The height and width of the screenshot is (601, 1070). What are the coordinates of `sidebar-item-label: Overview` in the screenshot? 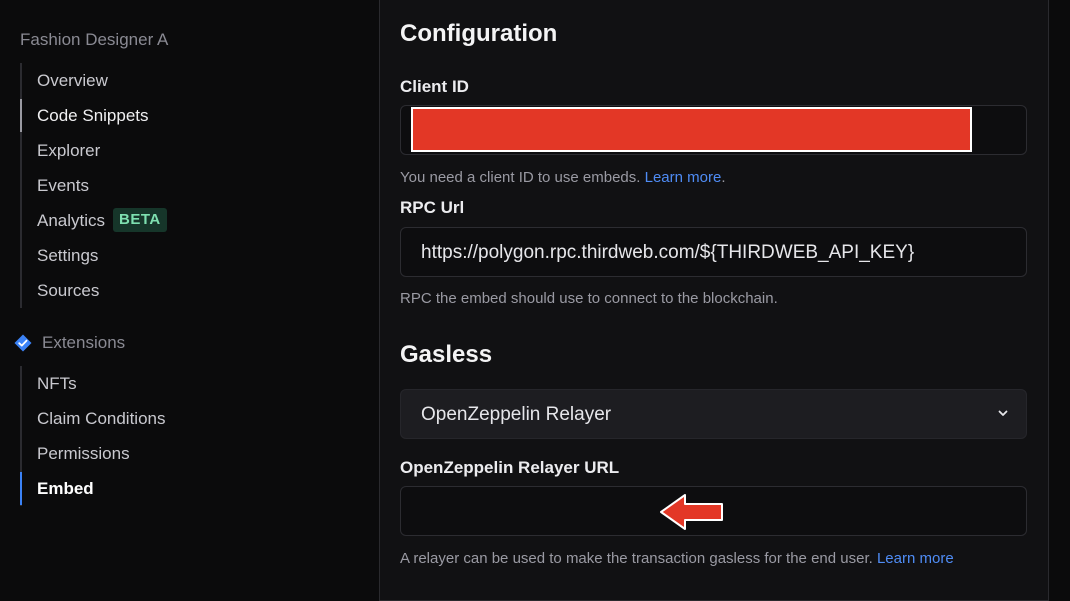 It's located at (72, 80).